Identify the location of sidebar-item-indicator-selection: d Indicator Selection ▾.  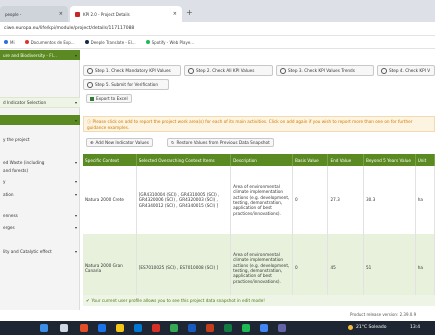
(40, 102).